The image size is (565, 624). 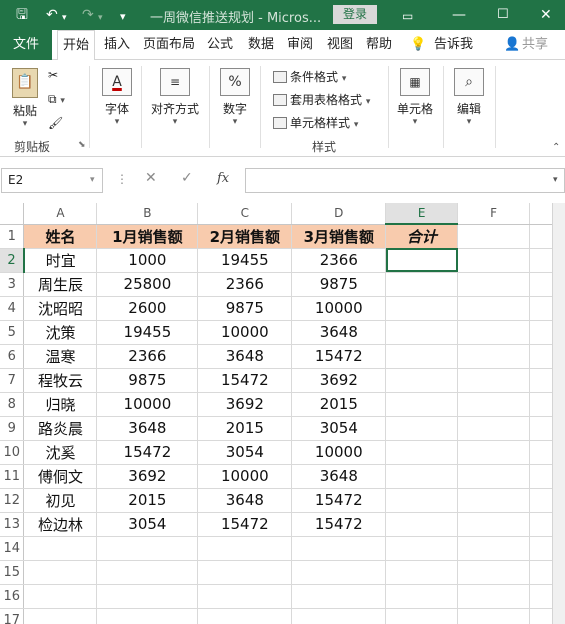 I want to click on cell: 沈策, so click(x=60, y=332).